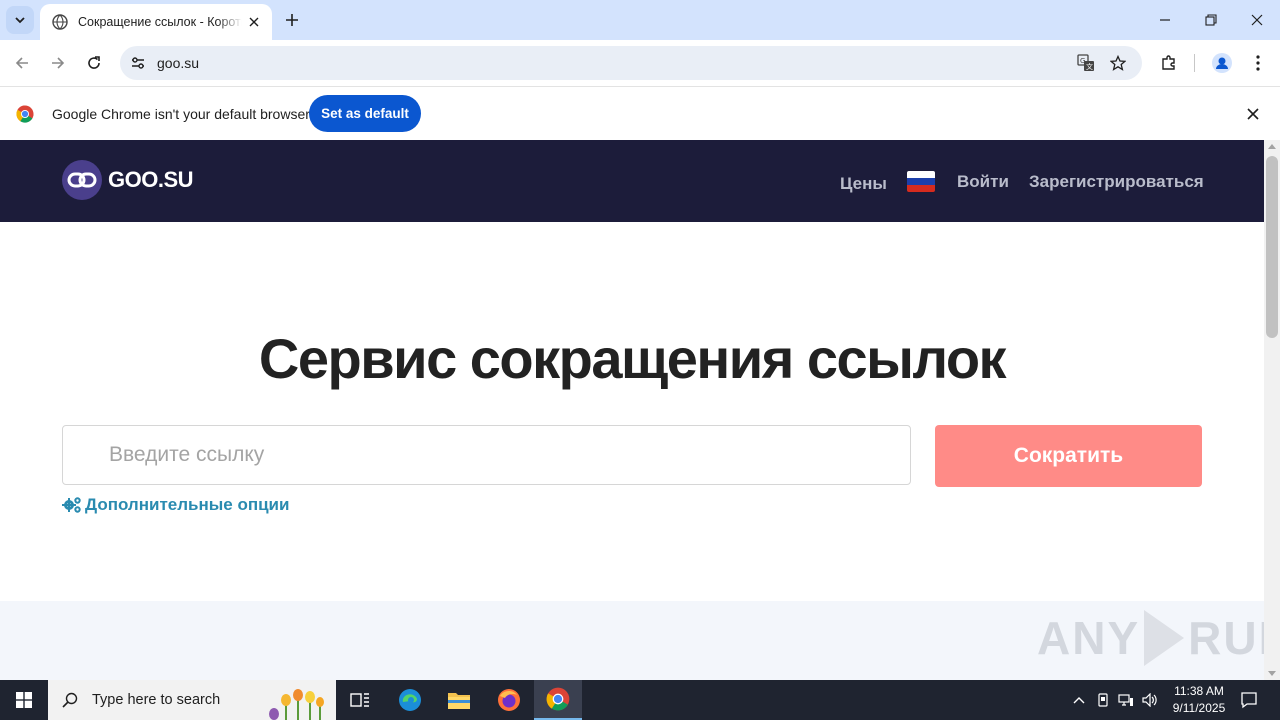 The image size is (1280, 720). What do you see at coordinates (296, 704) in the screenshot?
I see `tulips-icon` at bounding box center [296, 704].